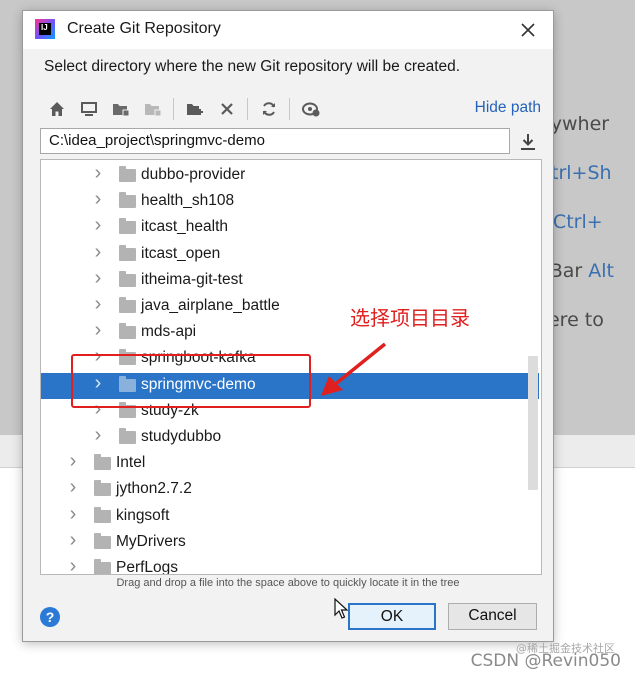 This screenshot has height=678, width=635. Describe the element at coordinates (290, 565) in the screenshot. I see `tree-row: › PerfLogs` at that location.